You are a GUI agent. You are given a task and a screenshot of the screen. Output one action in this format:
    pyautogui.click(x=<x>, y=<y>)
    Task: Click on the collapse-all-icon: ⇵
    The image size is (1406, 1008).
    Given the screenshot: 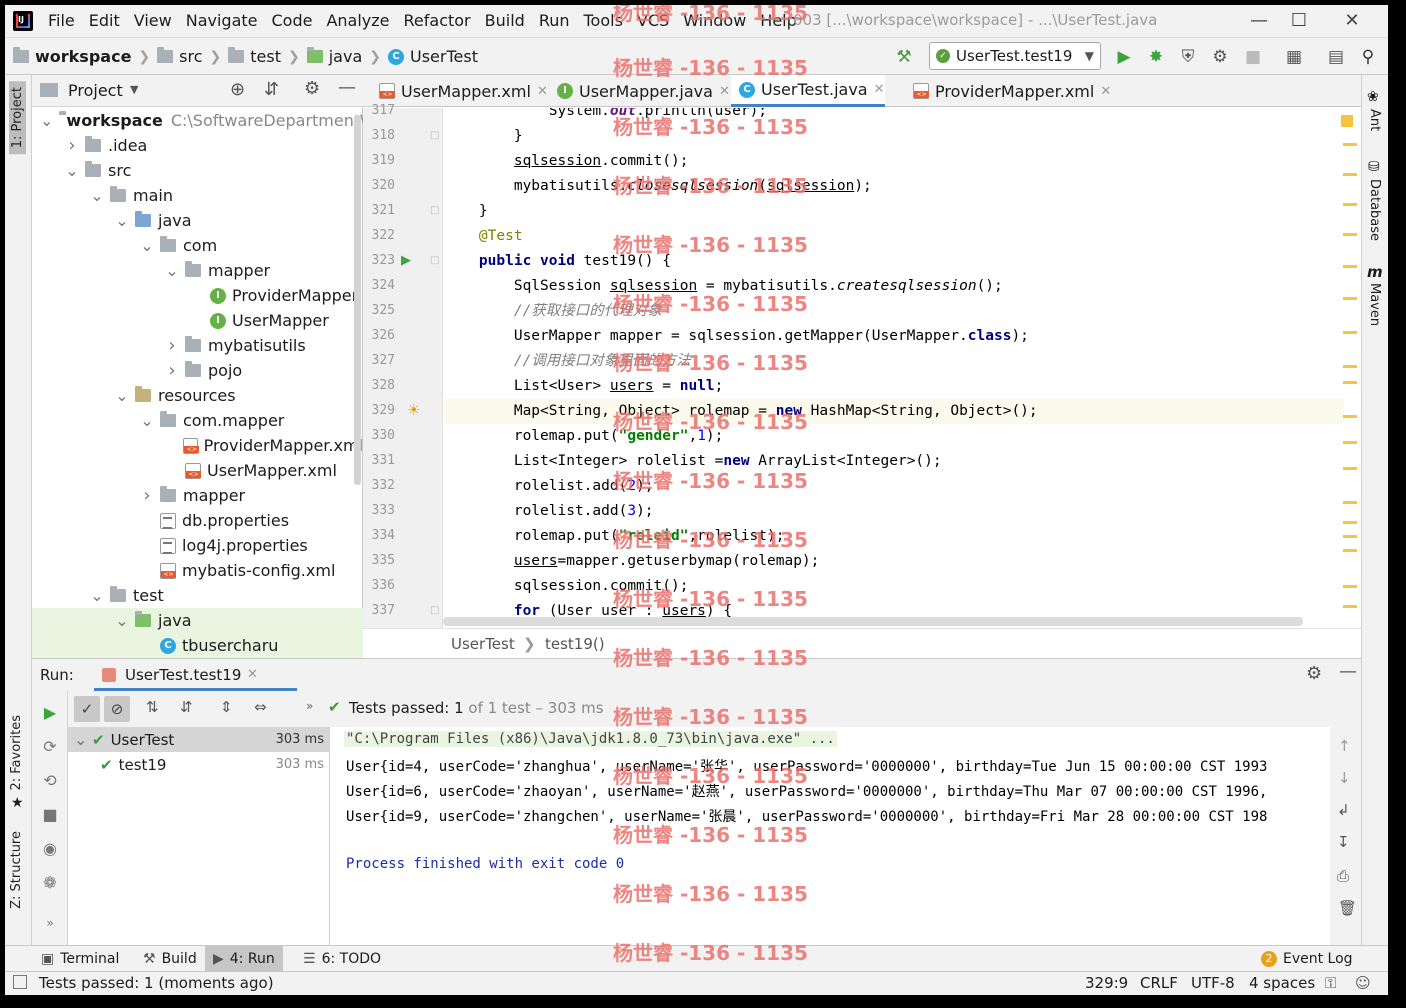 What is the action you would take?
    pyautogui.click(x=271, y=89)
    